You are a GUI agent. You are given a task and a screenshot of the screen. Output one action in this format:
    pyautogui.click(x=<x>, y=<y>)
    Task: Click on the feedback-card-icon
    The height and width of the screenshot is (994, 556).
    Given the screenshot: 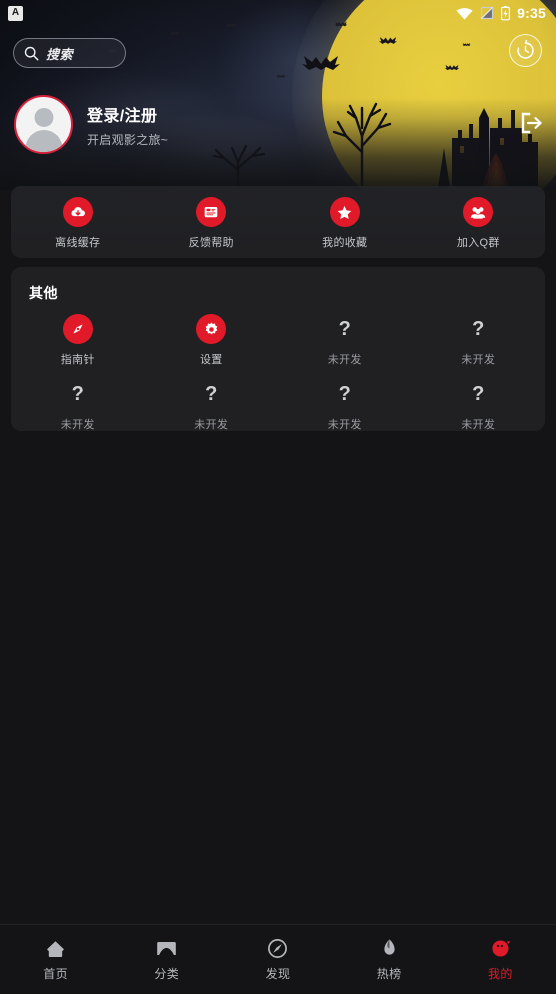 What is the action you would take?
    pyautogui.click(x=211, y=212)
    